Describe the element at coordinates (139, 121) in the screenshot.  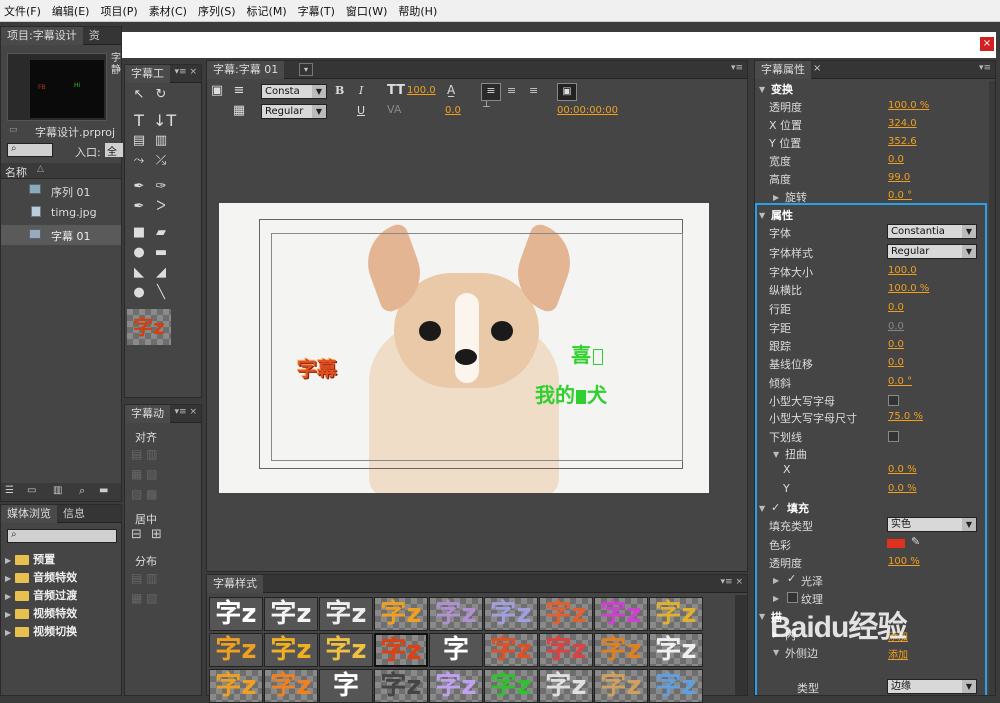
I see `type-tool-icon: T` at that location.